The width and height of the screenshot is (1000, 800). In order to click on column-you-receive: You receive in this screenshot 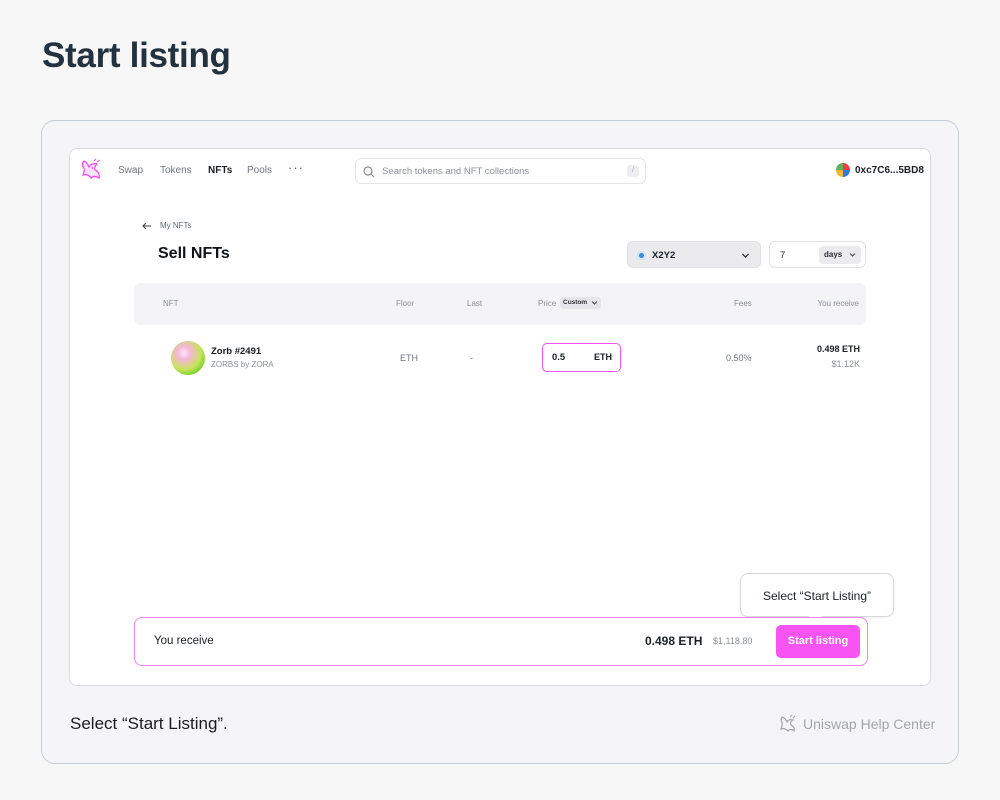, I will do `click(838, 303)`.